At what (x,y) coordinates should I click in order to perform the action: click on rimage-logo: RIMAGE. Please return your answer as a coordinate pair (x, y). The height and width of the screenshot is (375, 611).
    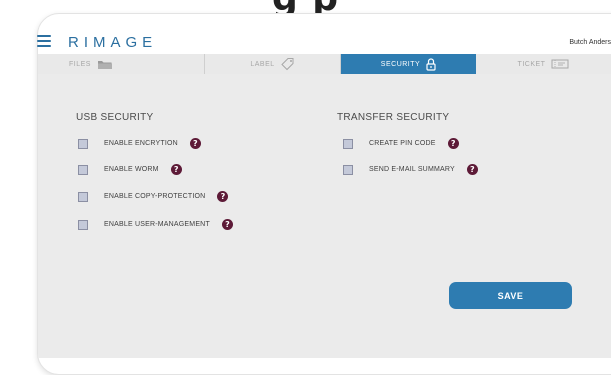
    Looking at the image, I should click on (113, 42).